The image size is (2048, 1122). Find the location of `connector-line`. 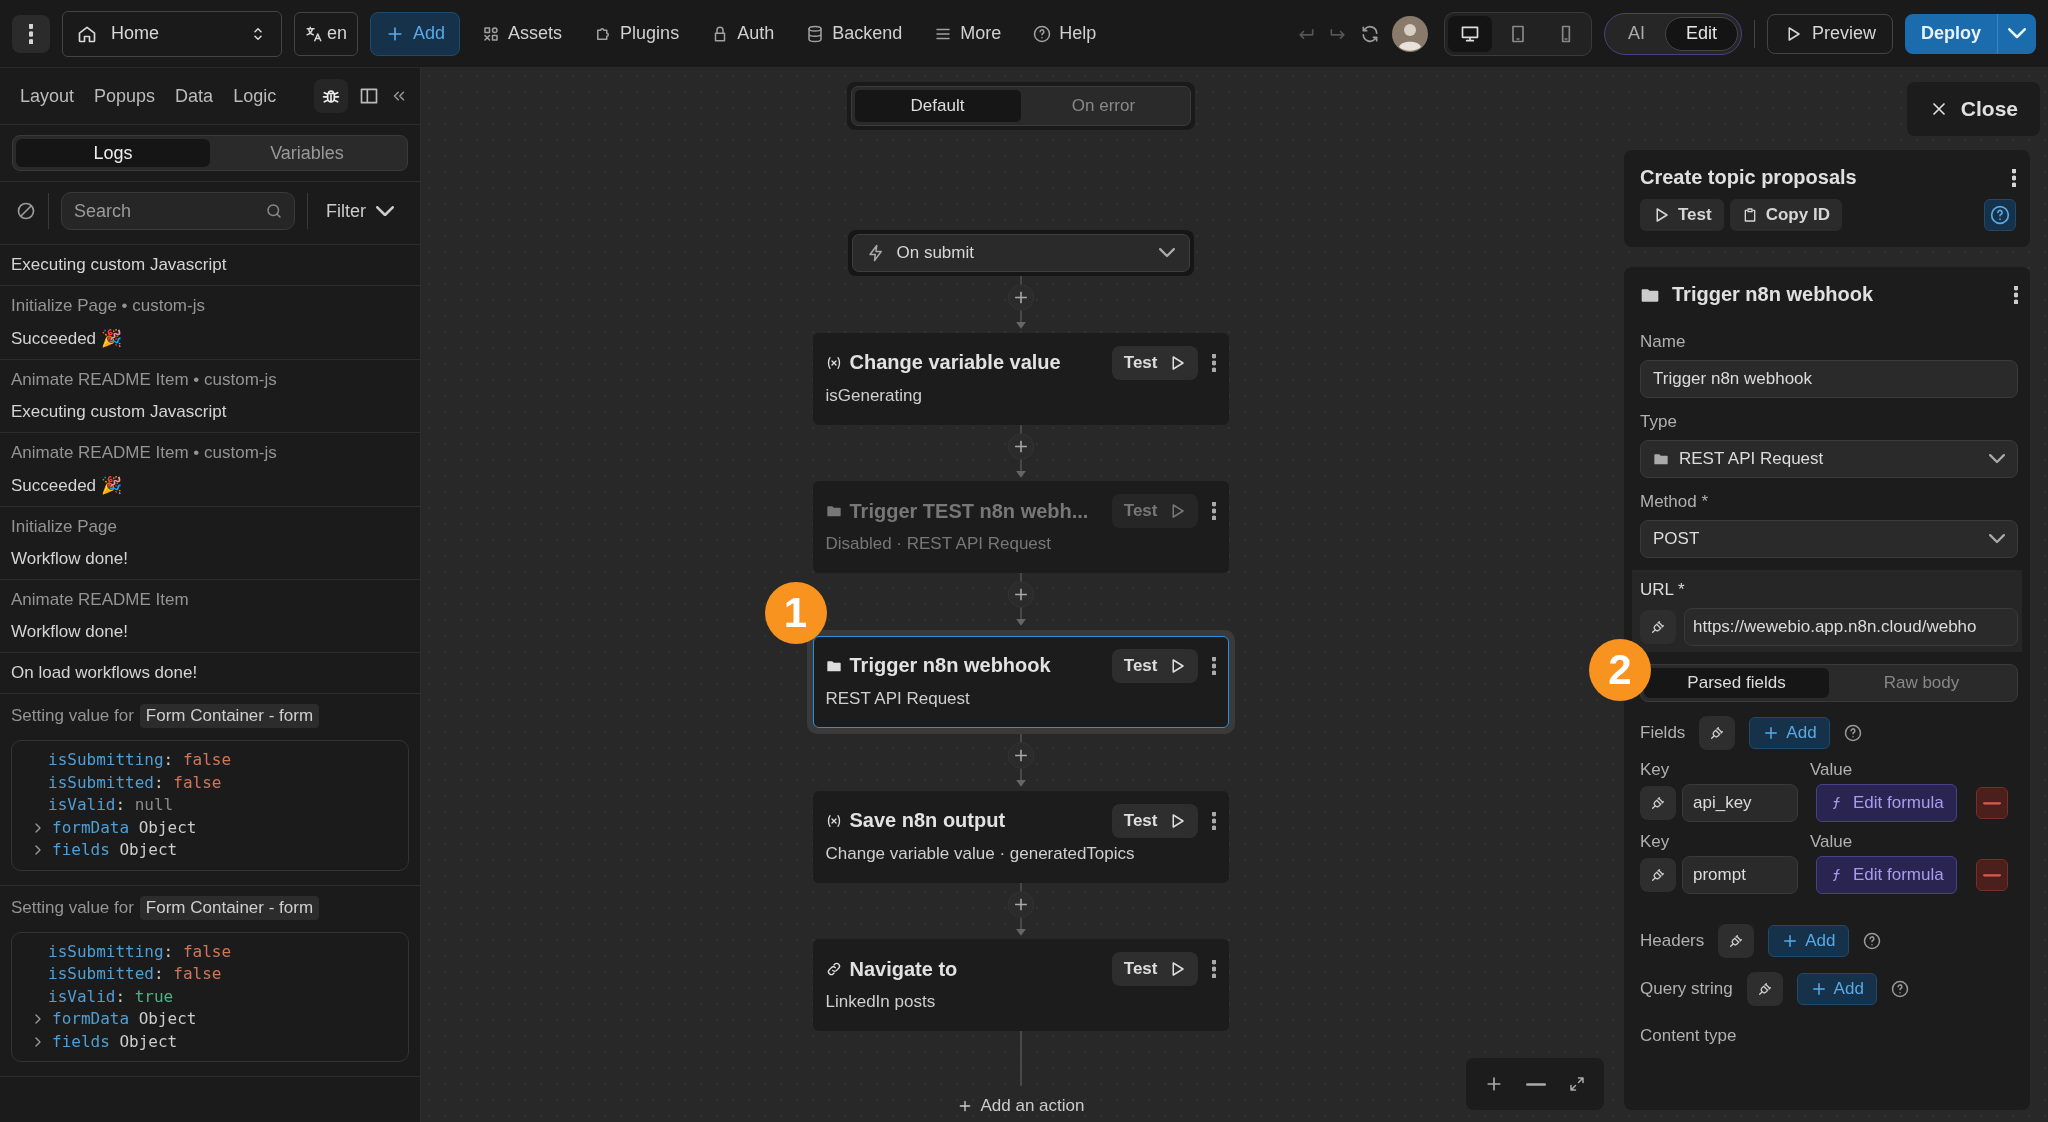

connector-line is located at coordinates (1020, 1058).